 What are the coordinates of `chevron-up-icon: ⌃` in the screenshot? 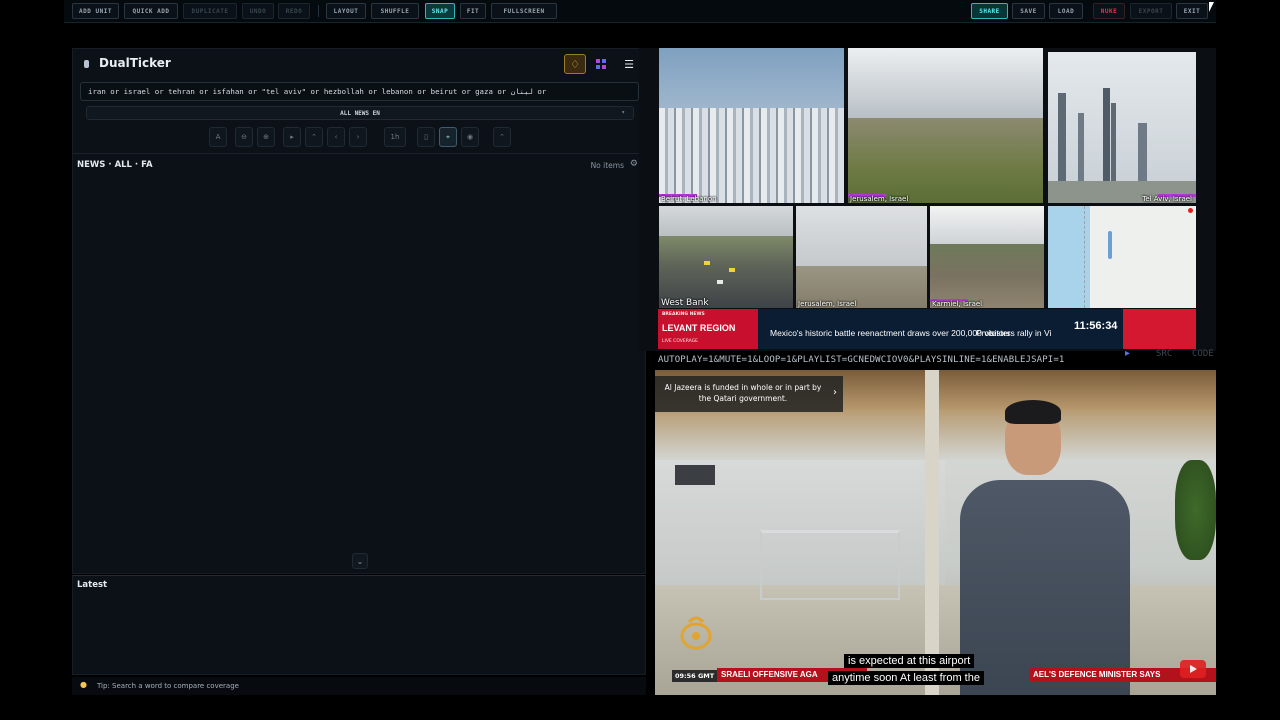 It's located at (502, 137).